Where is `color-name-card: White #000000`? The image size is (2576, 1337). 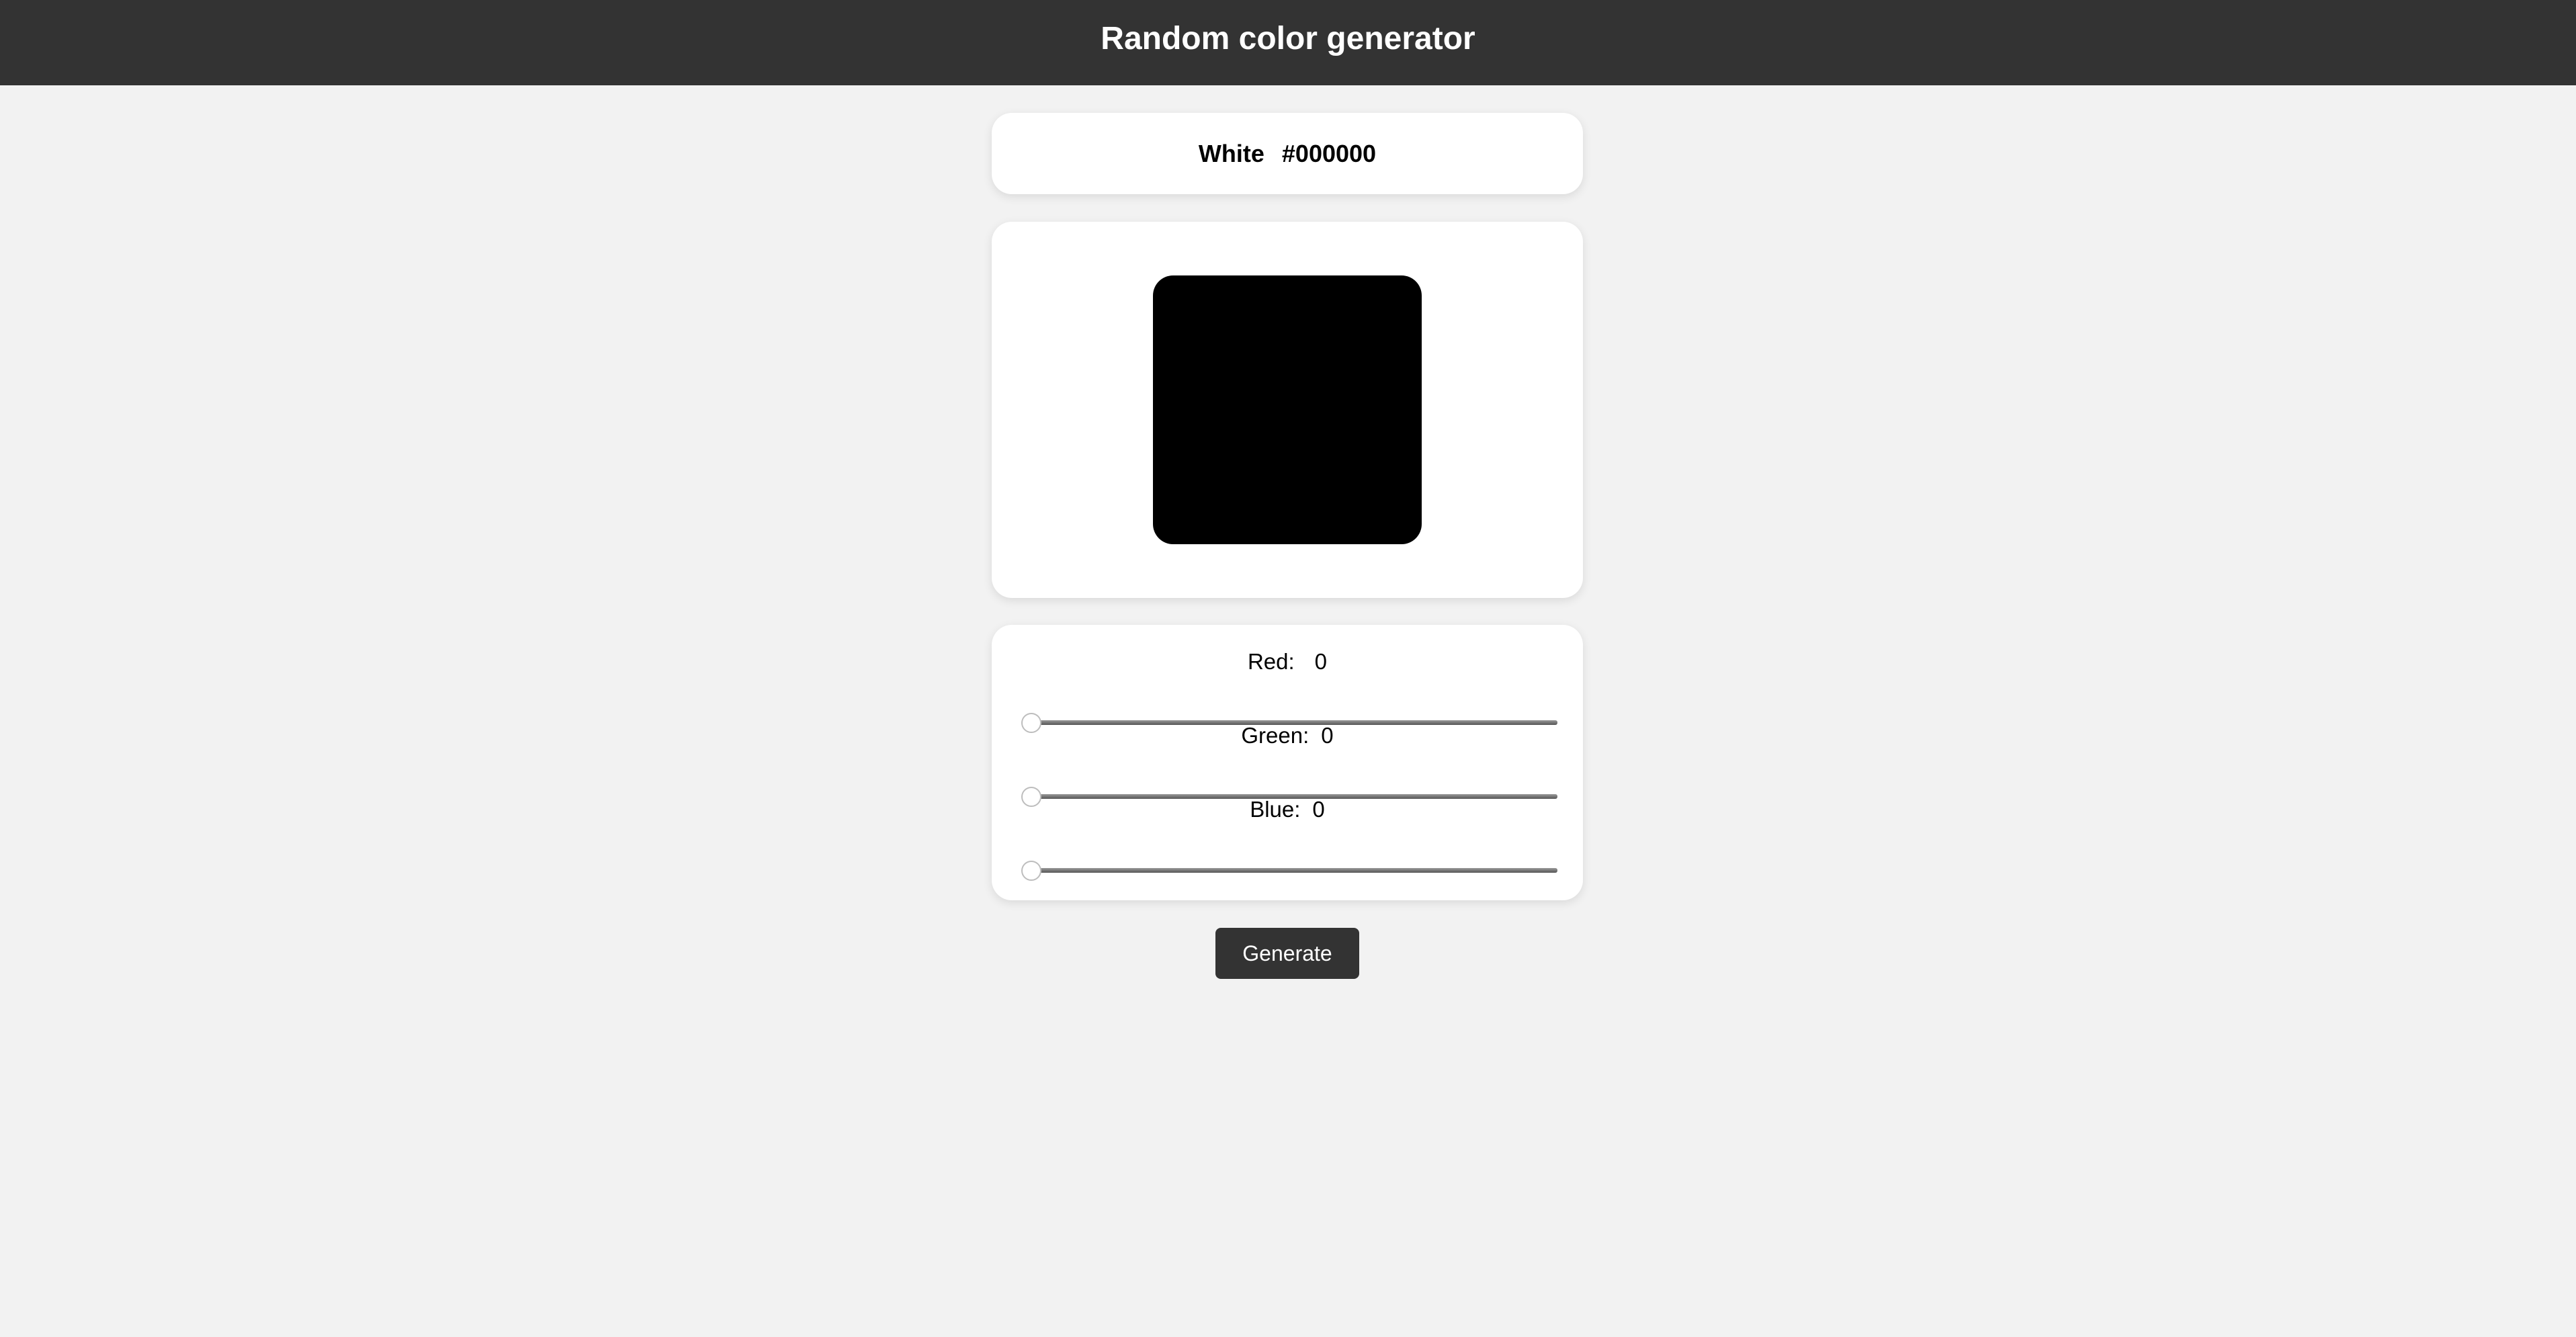
color-name-card: White #000000 is located at coordinates (1287, 153).